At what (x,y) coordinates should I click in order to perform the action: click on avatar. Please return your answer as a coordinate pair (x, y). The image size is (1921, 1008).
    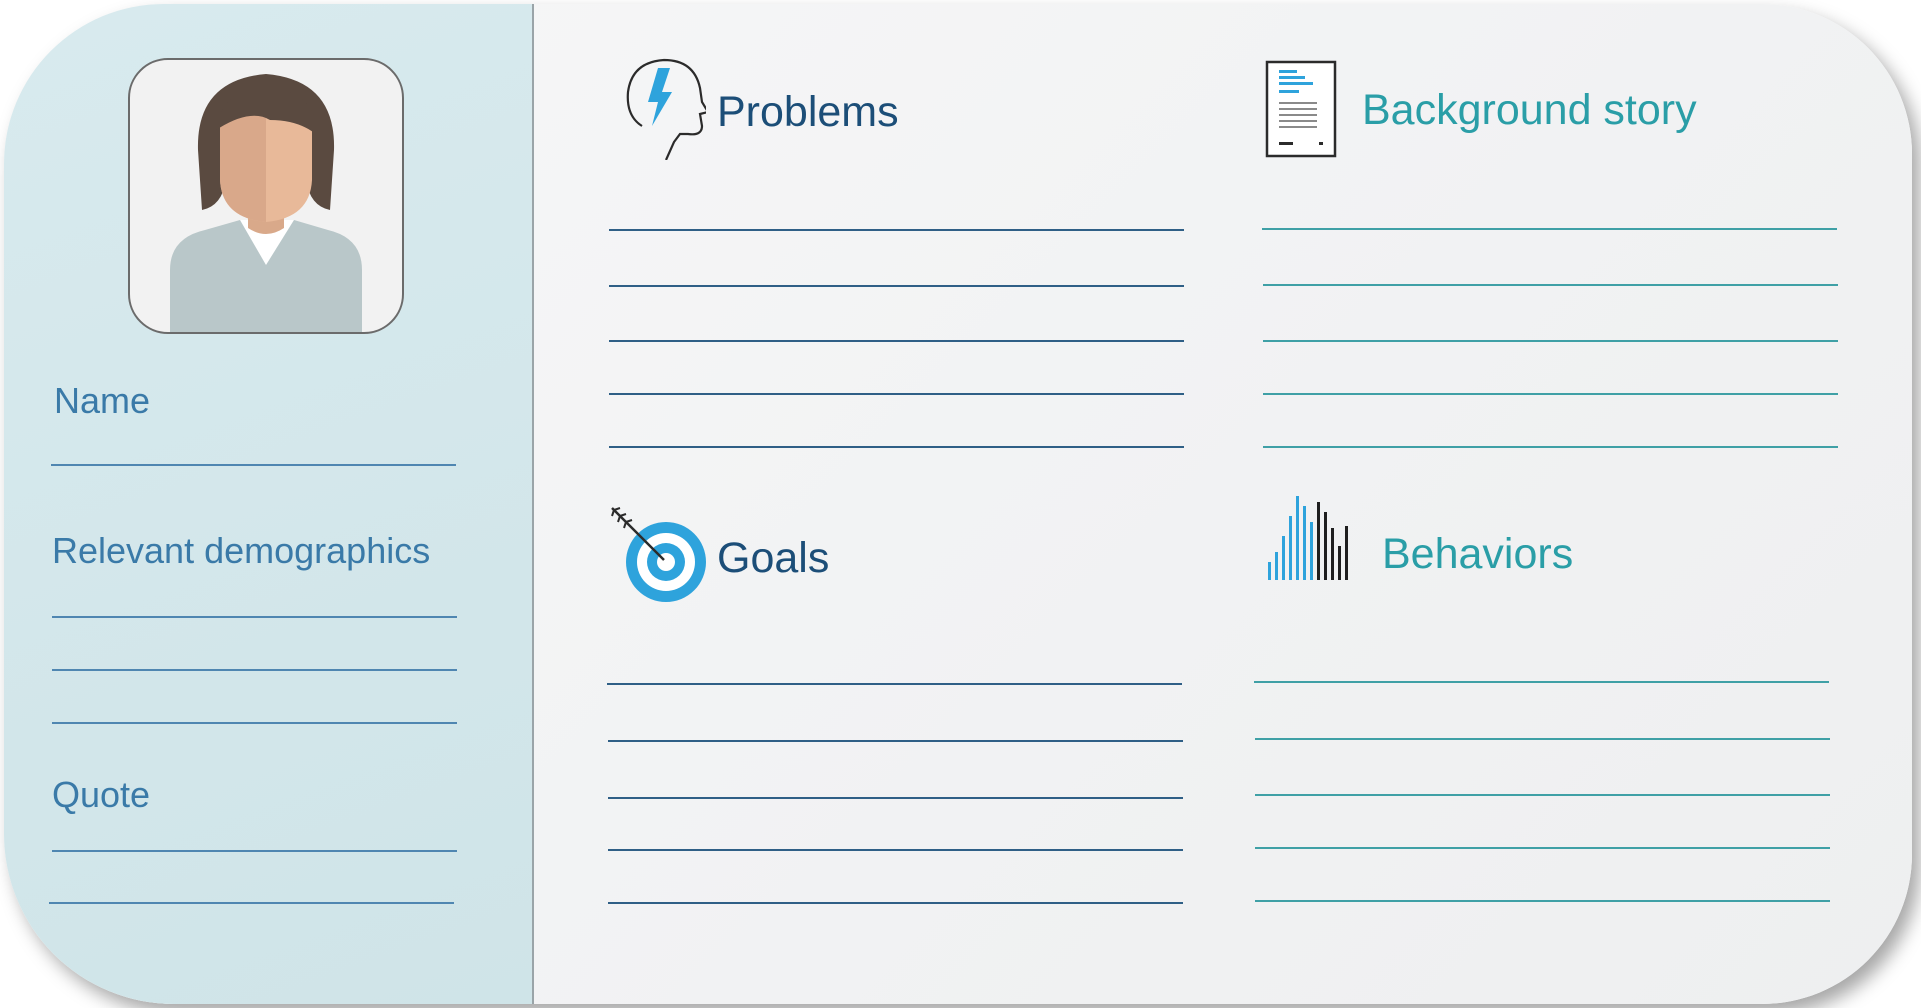
    Looking at the image, I should click on (266, 196).